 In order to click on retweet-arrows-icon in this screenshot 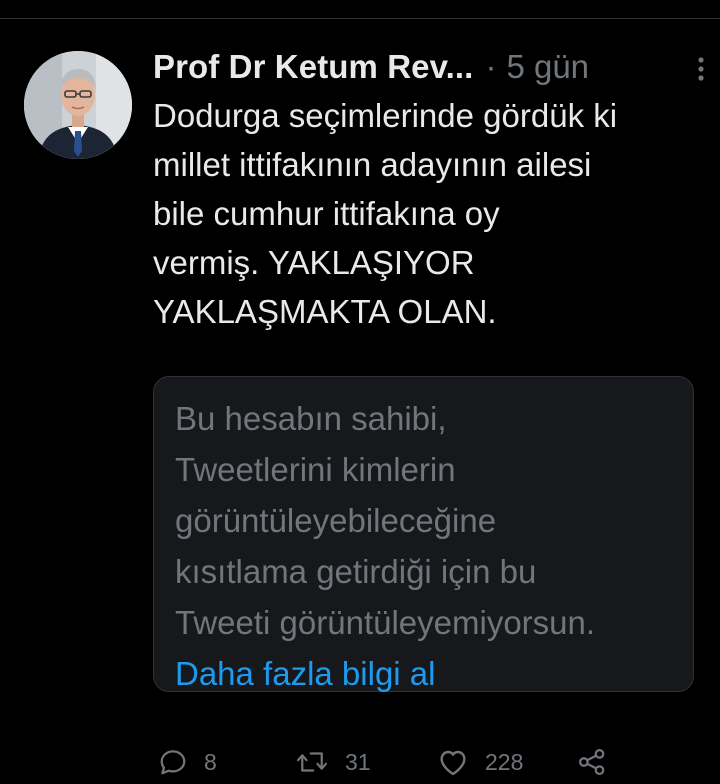, I will do `click(312, 762)`.